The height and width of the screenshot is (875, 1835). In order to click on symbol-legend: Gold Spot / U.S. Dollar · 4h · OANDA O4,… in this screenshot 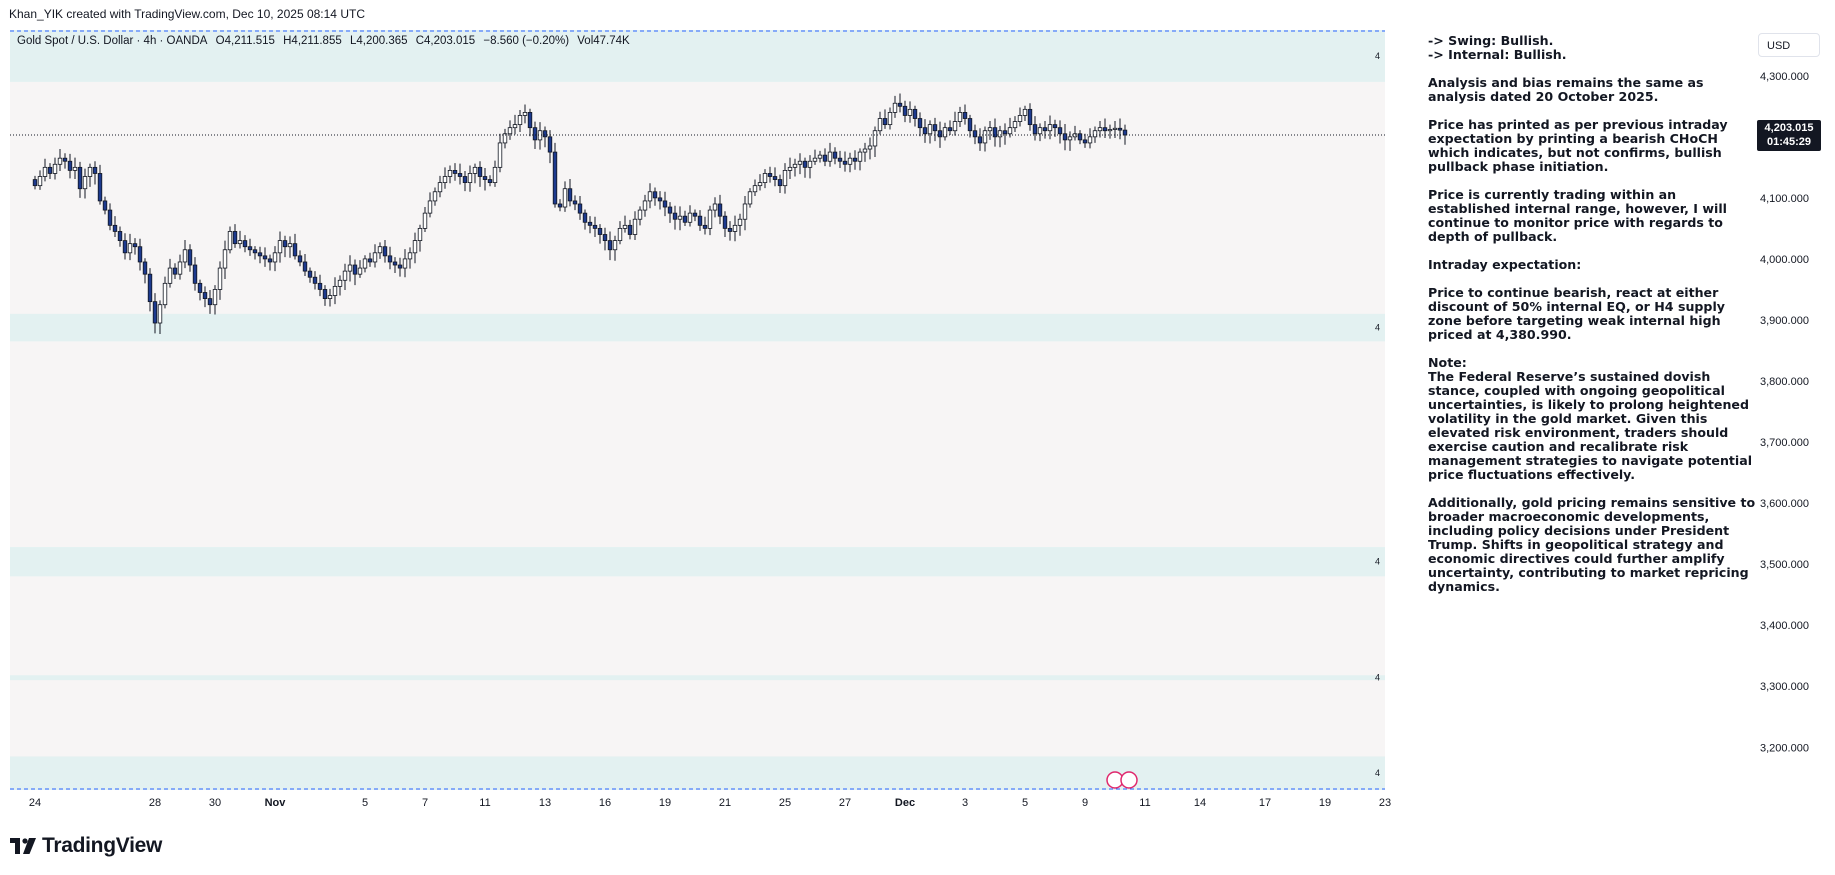, I will do `click(326, 41)`.